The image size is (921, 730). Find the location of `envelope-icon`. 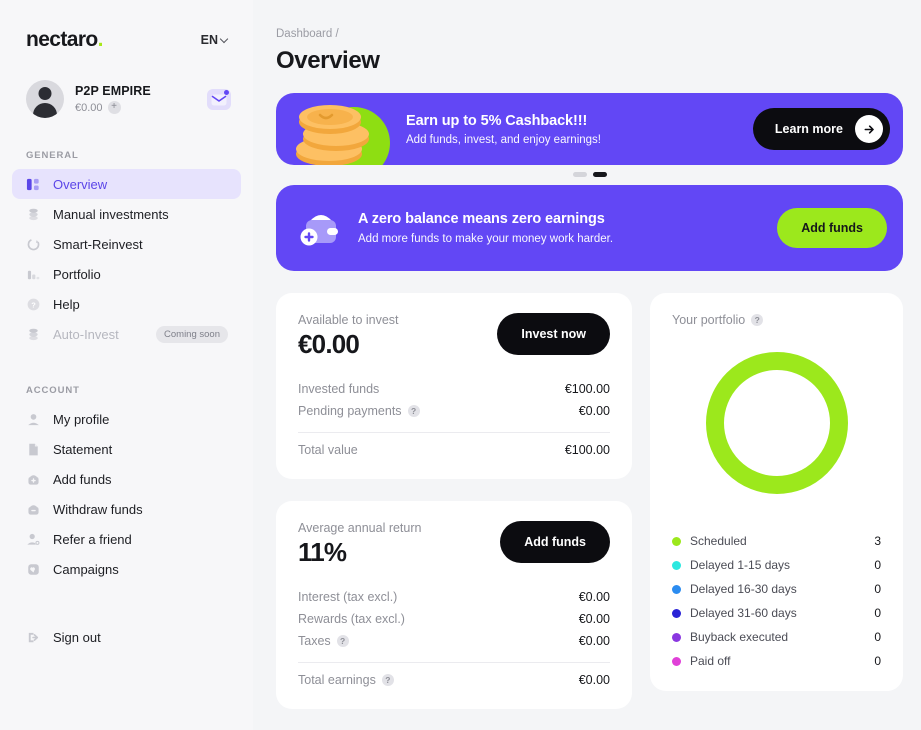

envelope-icon is located at coordinates (219, 99).